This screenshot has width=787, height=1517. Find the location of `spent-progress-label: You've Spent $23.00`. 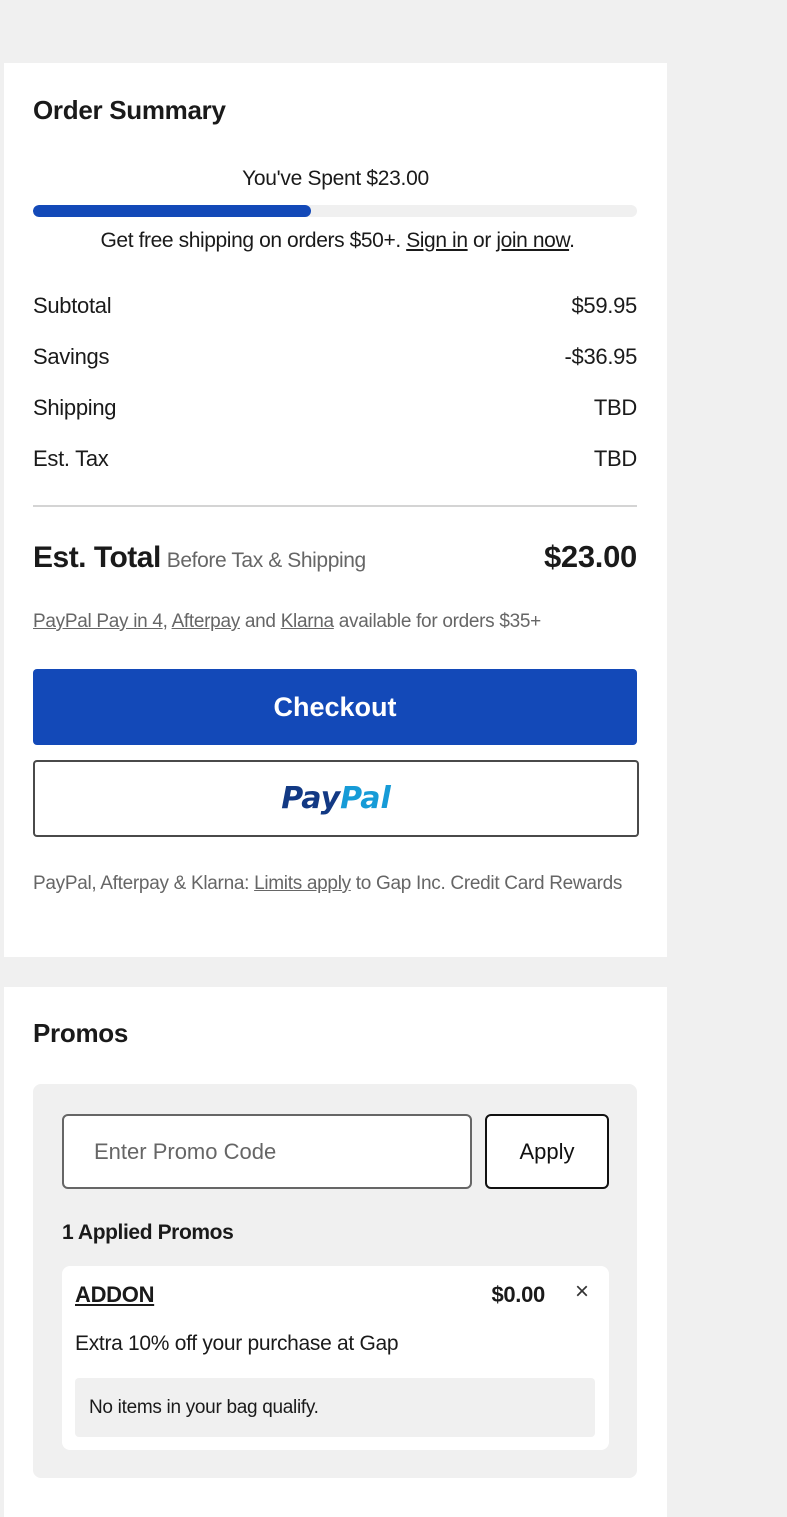

spent-progress-label: You've Spent $23.00 is located at coordinates (335, 178).